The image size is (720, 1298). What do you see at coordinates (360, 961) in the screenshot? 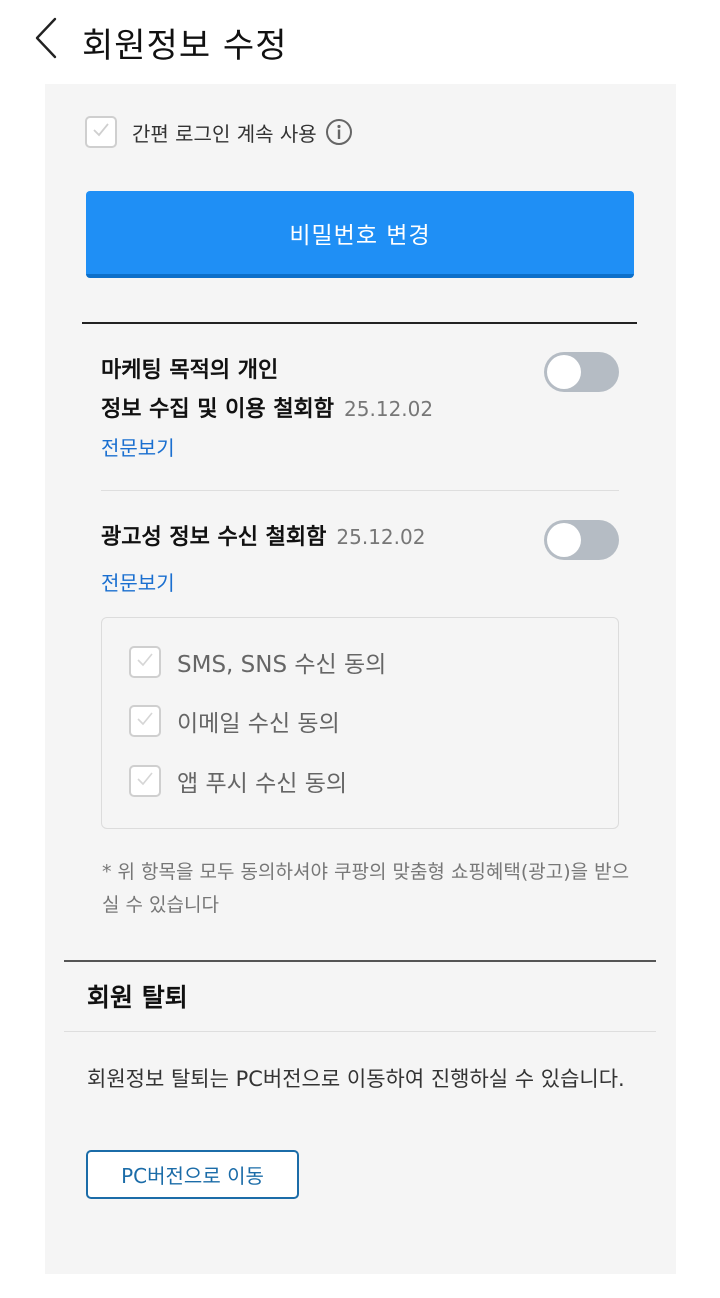
I see `withdraw-divider` at bounding box center [360, 961].